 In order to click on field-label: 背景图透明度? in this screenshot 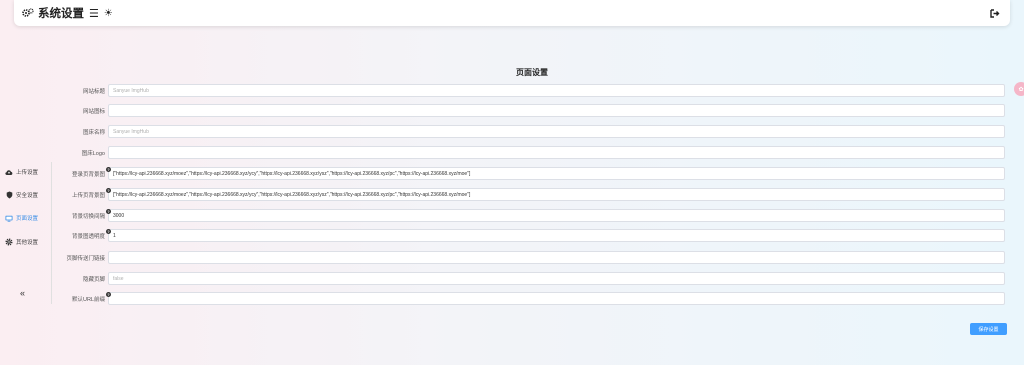, I will do `click(81, 234)`.